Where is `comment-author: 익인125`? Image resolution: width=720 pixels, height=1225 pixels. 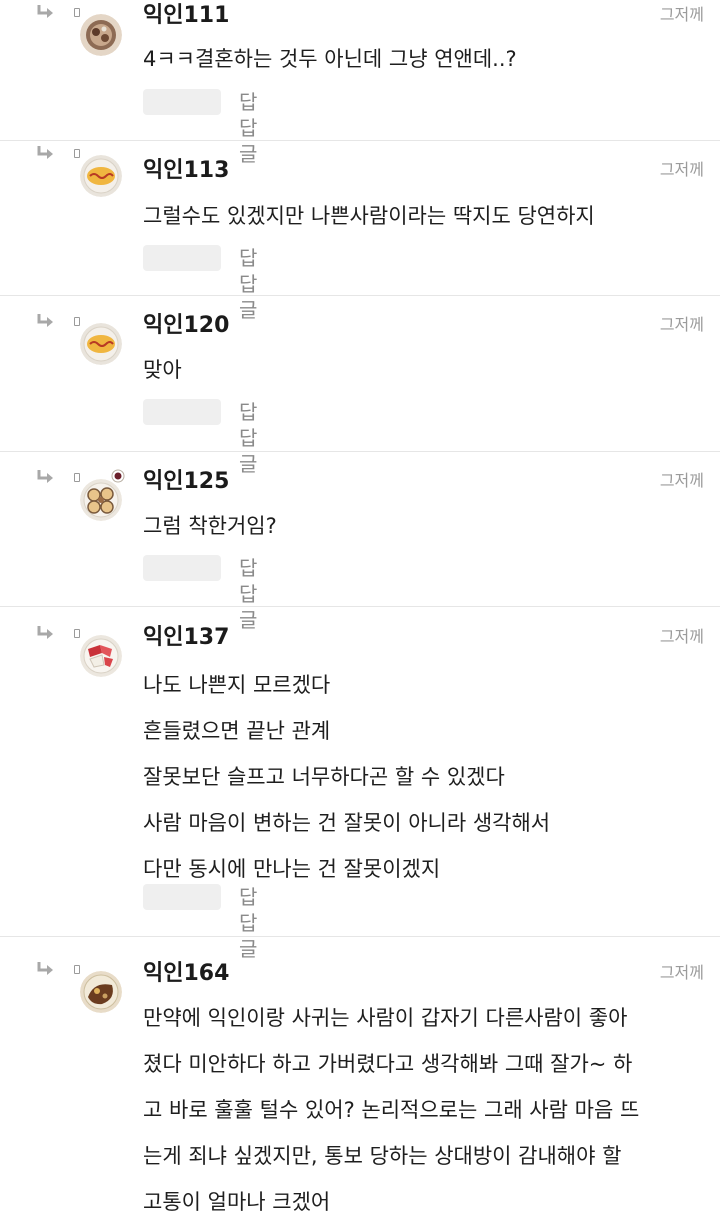
comment-author: 익인125 is located at coordinates (186, 482).